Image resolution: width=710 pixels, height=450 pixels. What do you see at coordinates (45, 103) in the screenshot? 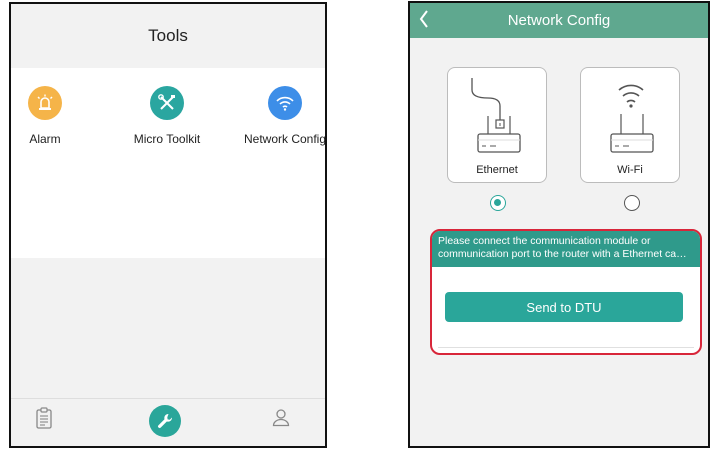
I see `alarm-icon` at bounding box center [45, 103].